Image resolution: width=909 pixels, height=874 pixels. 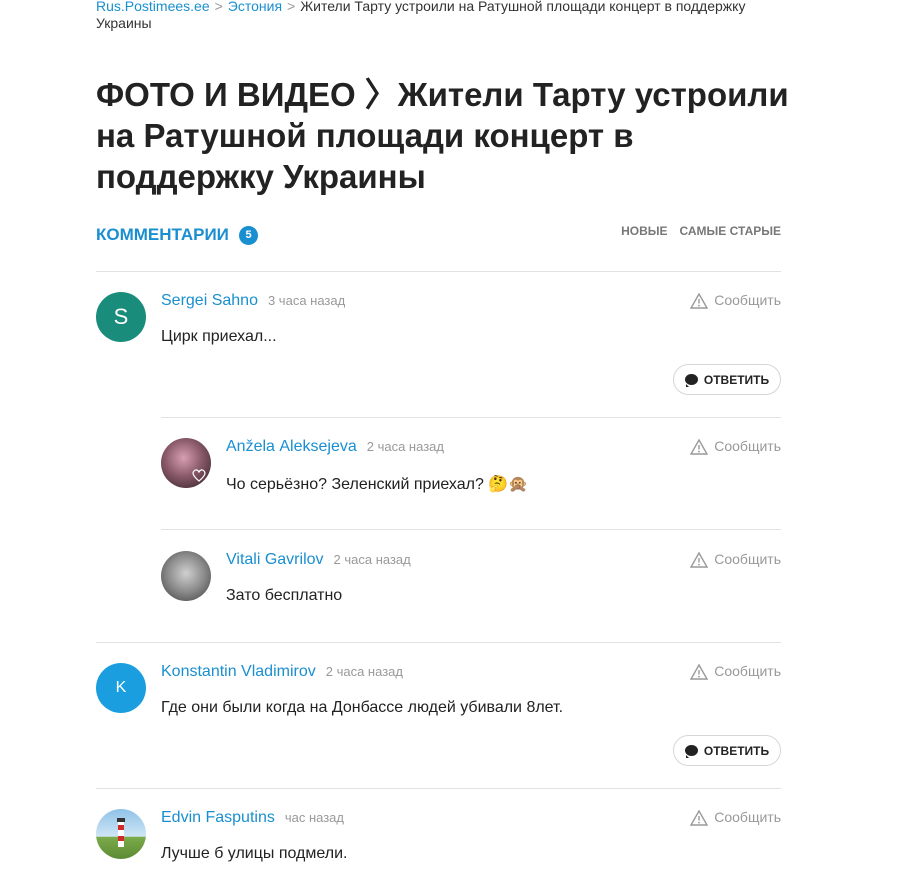 I want to click on avatar: S, so click(x=121, y=317).